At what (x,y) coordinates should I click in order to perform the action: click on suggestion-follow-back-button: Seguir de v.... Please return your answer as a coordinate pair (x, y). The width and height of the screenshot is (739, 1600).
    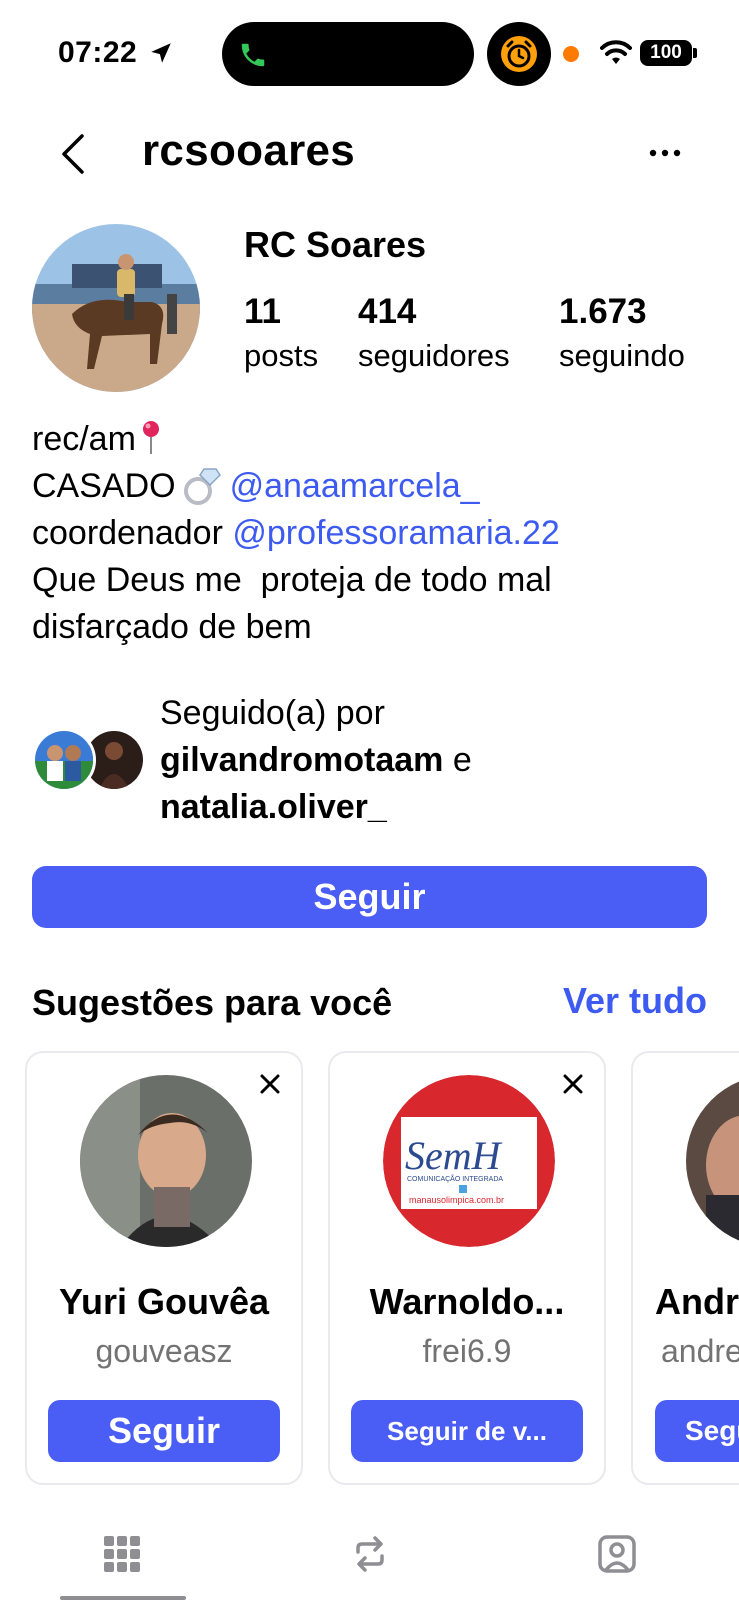
    Looking at the image, I should click on (467, 1431).